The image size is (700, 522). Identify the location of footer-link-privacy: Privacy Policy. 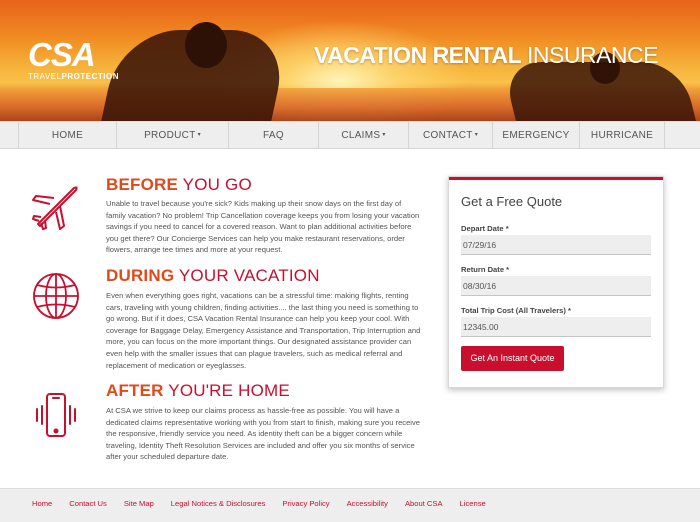
(305, 503).